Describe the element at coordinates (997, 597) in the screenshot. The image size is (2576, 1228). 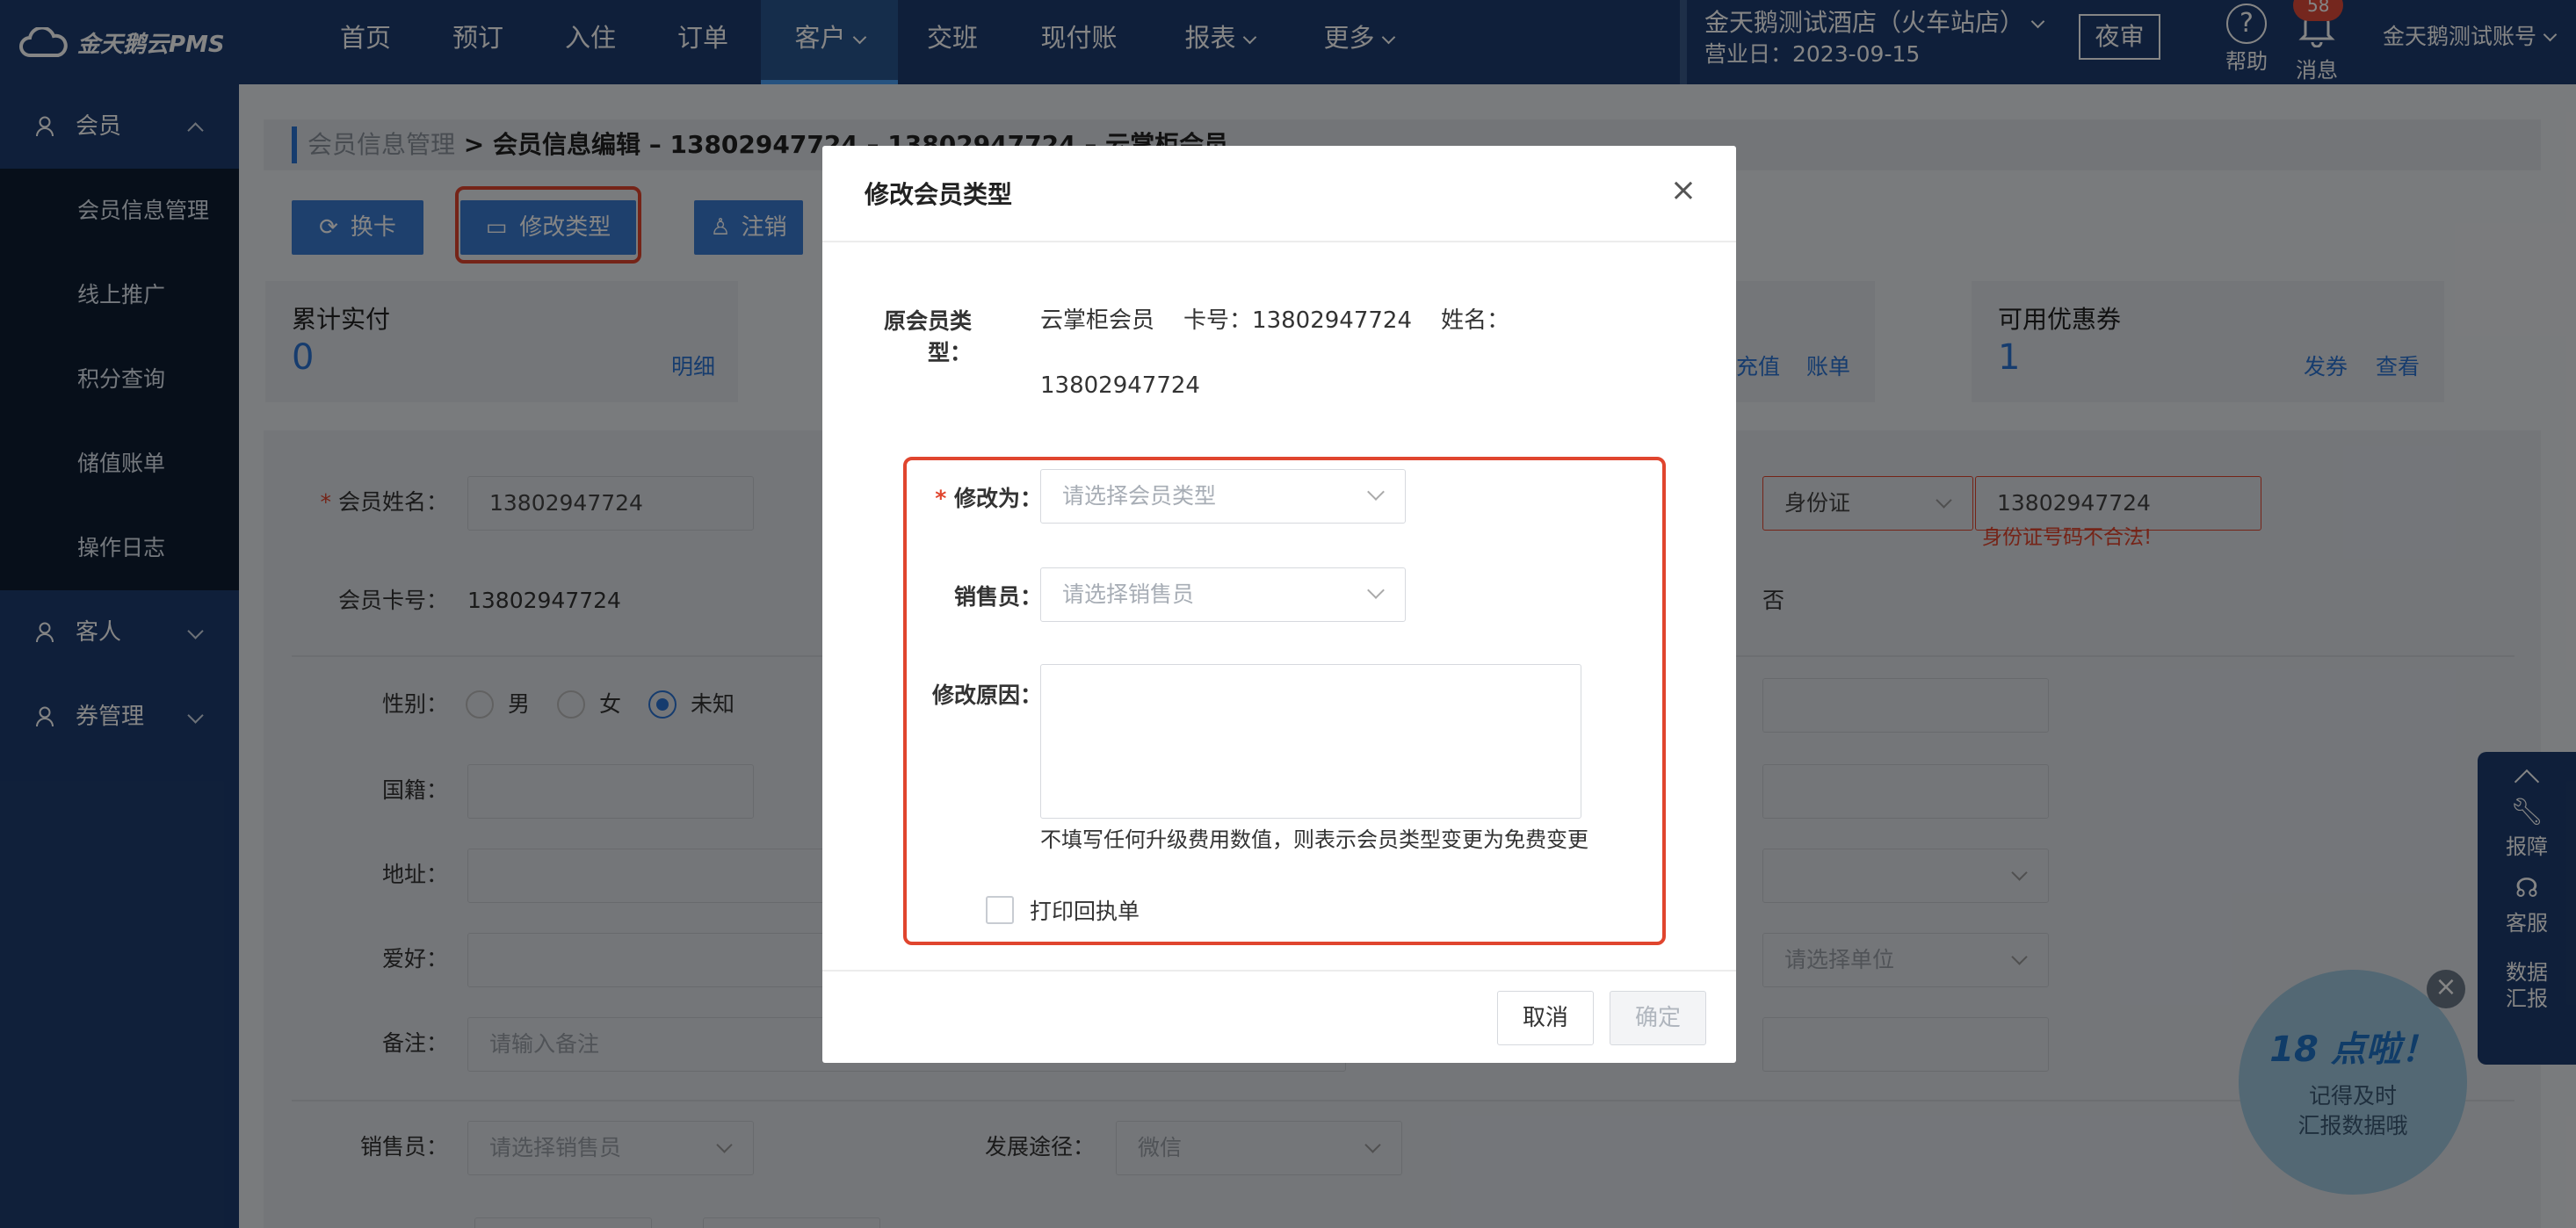
I see `dialog-sales-label: 销售员：` at that location.